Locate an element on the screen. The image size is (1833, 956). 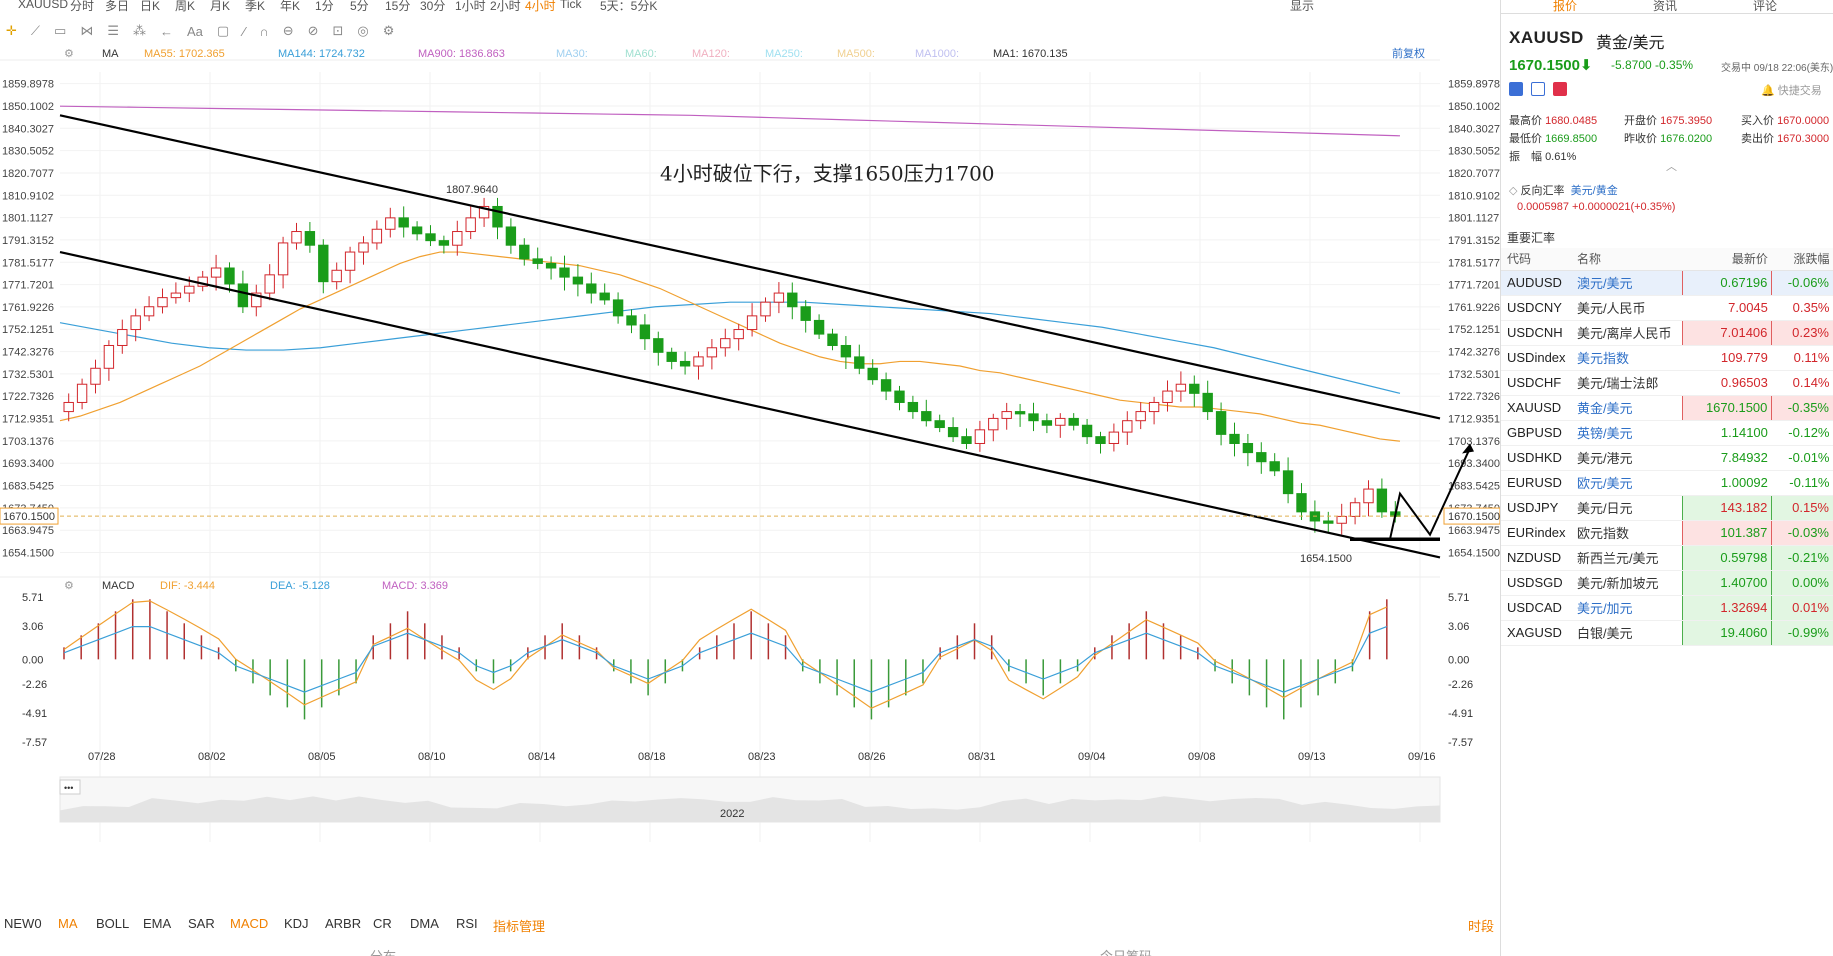
eye-icon: ◎ is located at coordinates (362, 31).